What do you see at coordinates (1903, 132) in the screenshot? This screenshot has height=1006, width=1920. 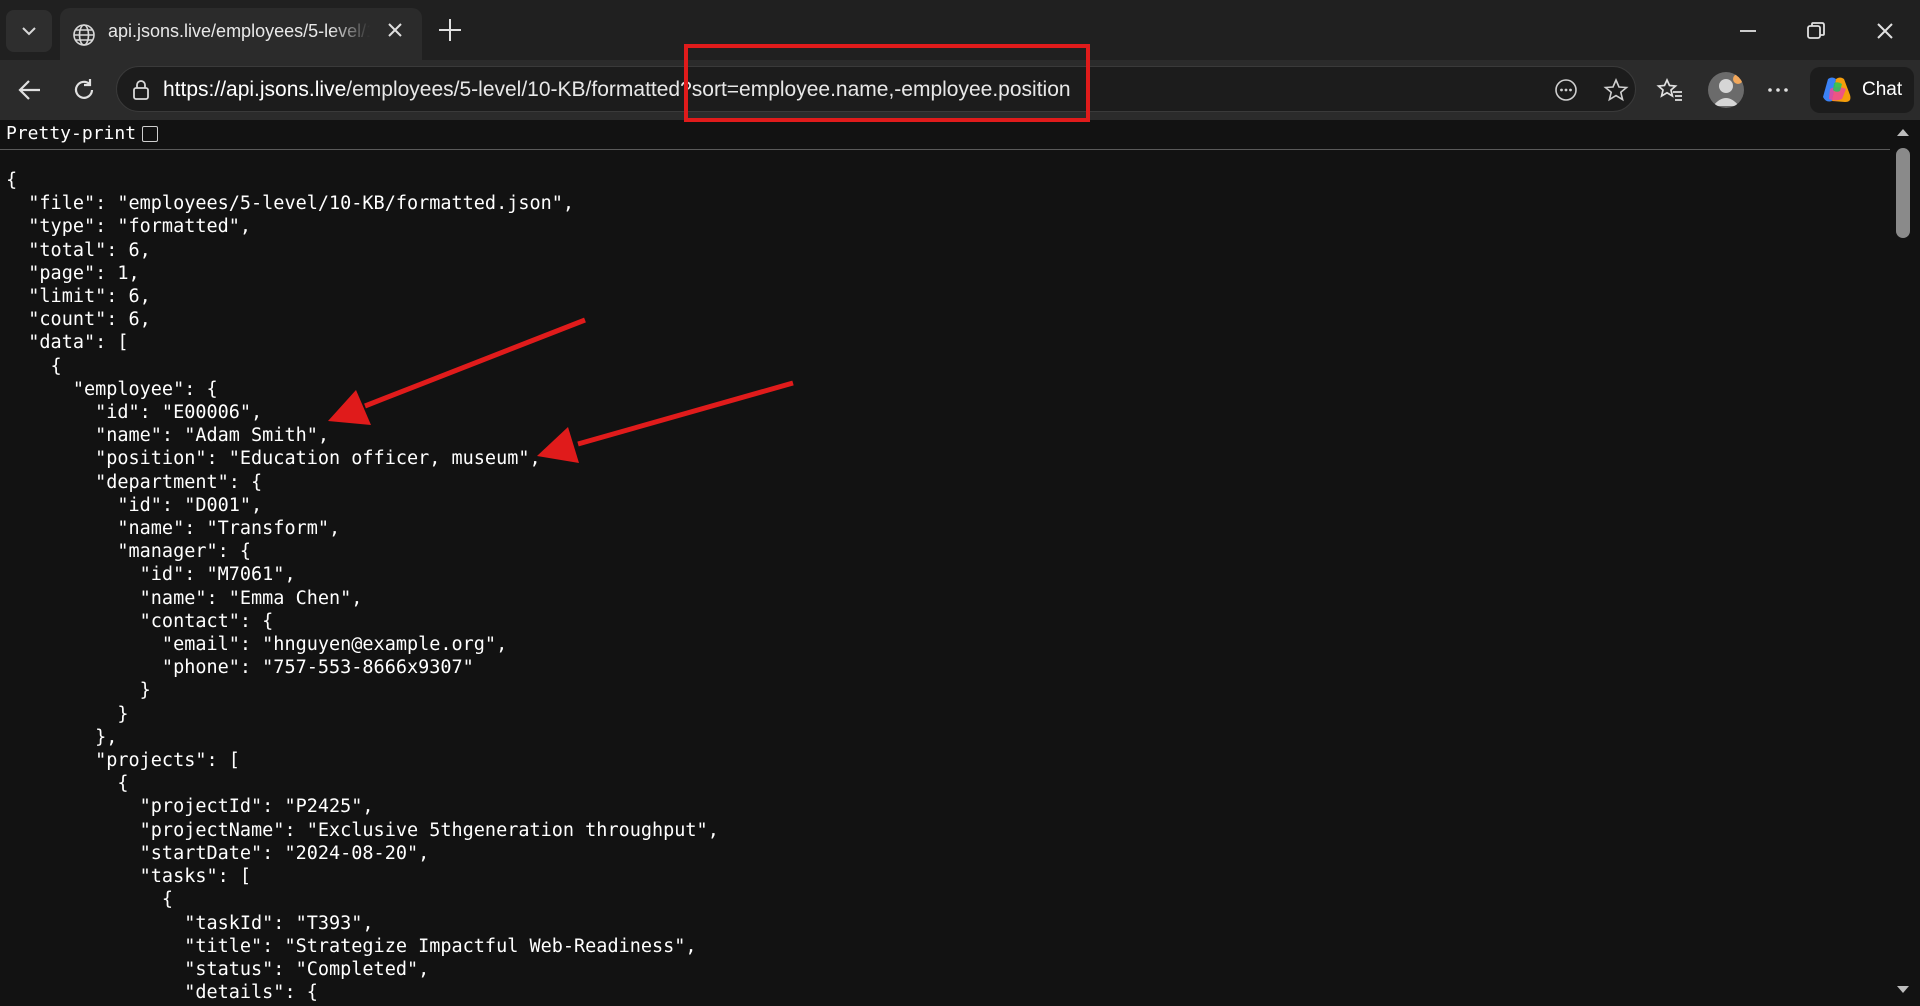 I see `scroll-up-icon` at bounding box center [1903, 132].